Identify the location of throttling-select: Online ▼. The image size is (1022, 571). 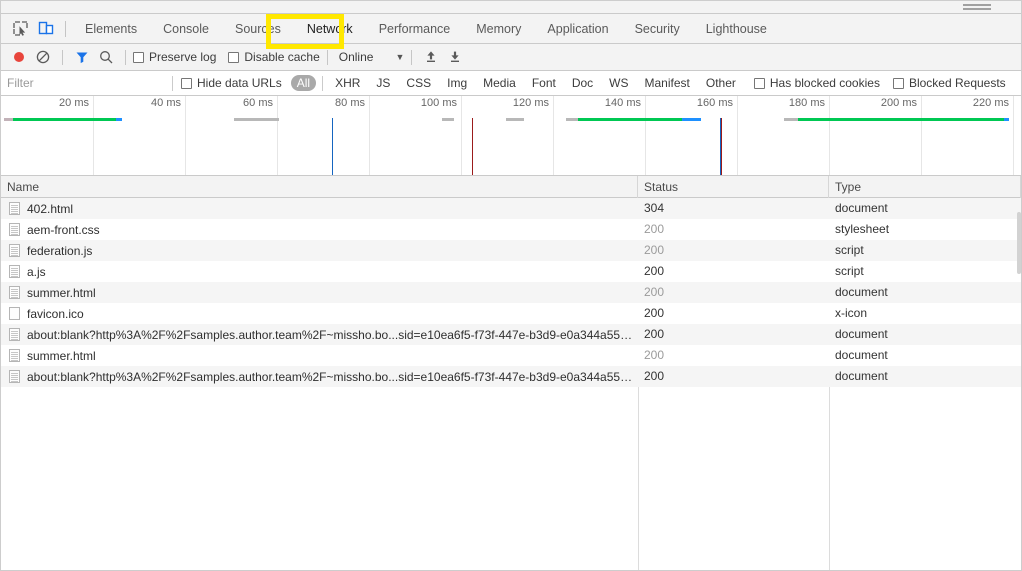
(372, 57).